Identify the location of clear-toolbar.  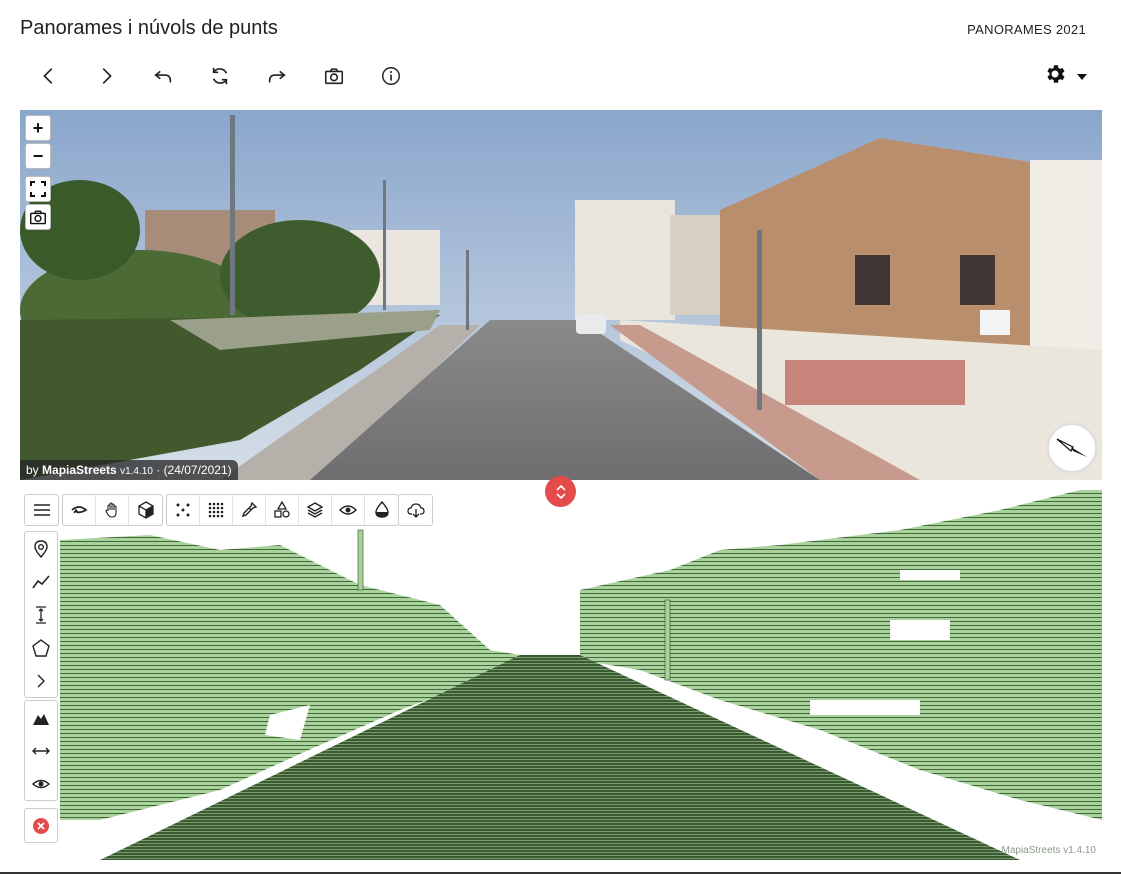
(41, 825).